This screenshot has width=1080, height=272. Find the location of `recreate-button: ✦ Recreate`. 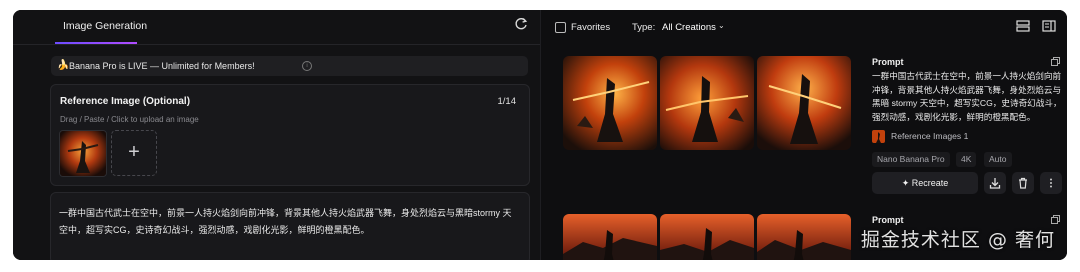

recreate-button: ✦ Recreate is located at coordinates (925, 183).